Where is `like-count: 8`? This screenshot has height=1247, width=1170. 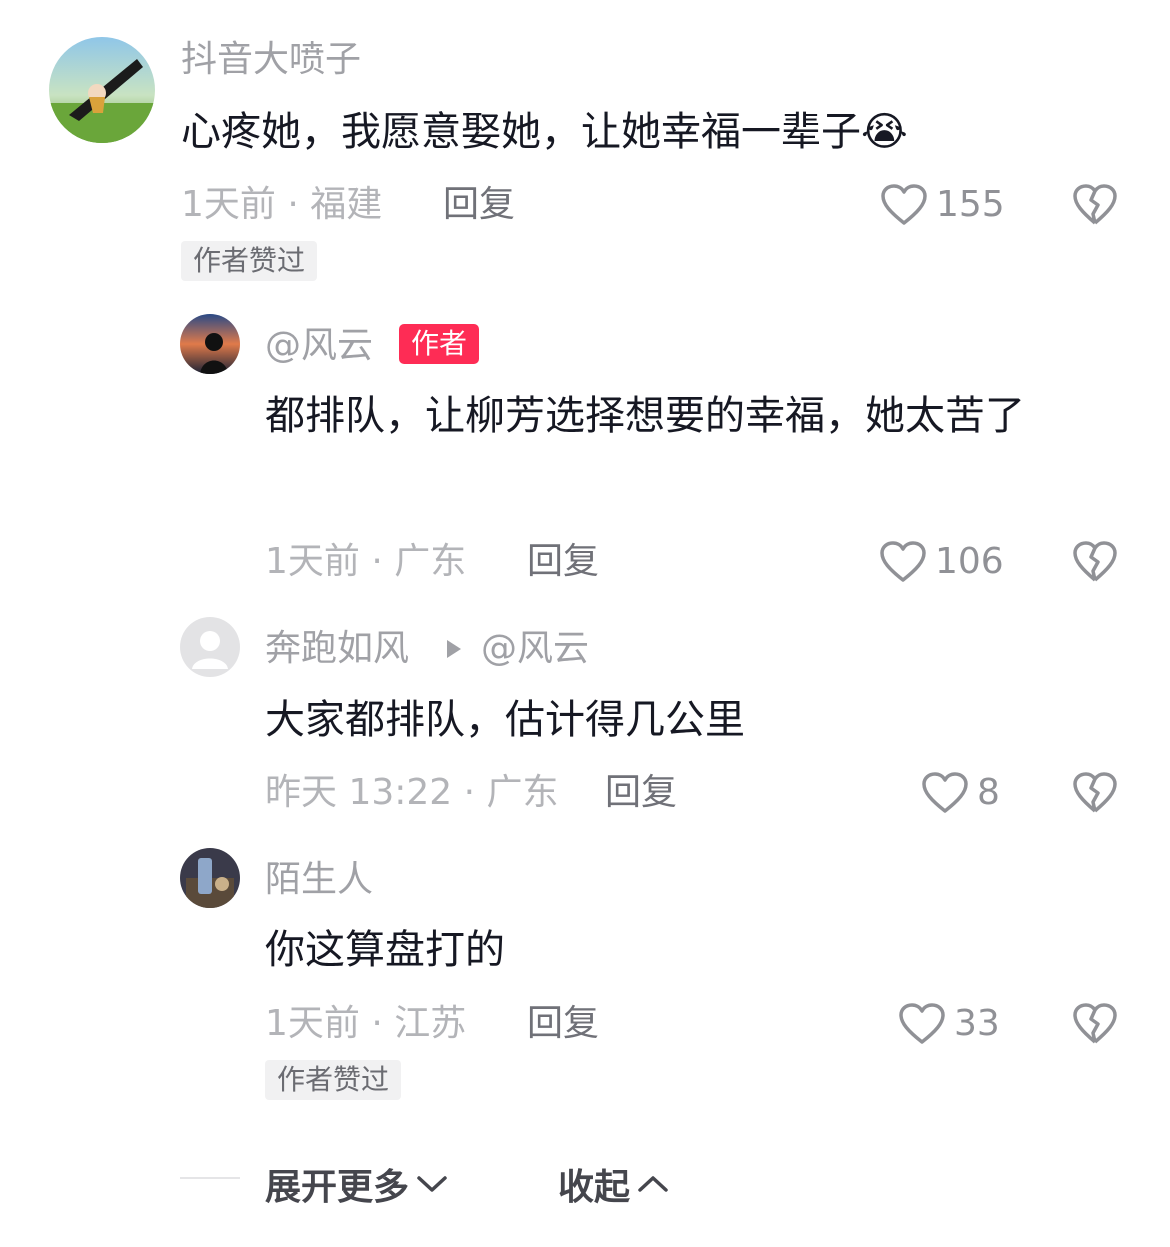
like-count: 8 is located at coordinates (988, 792).